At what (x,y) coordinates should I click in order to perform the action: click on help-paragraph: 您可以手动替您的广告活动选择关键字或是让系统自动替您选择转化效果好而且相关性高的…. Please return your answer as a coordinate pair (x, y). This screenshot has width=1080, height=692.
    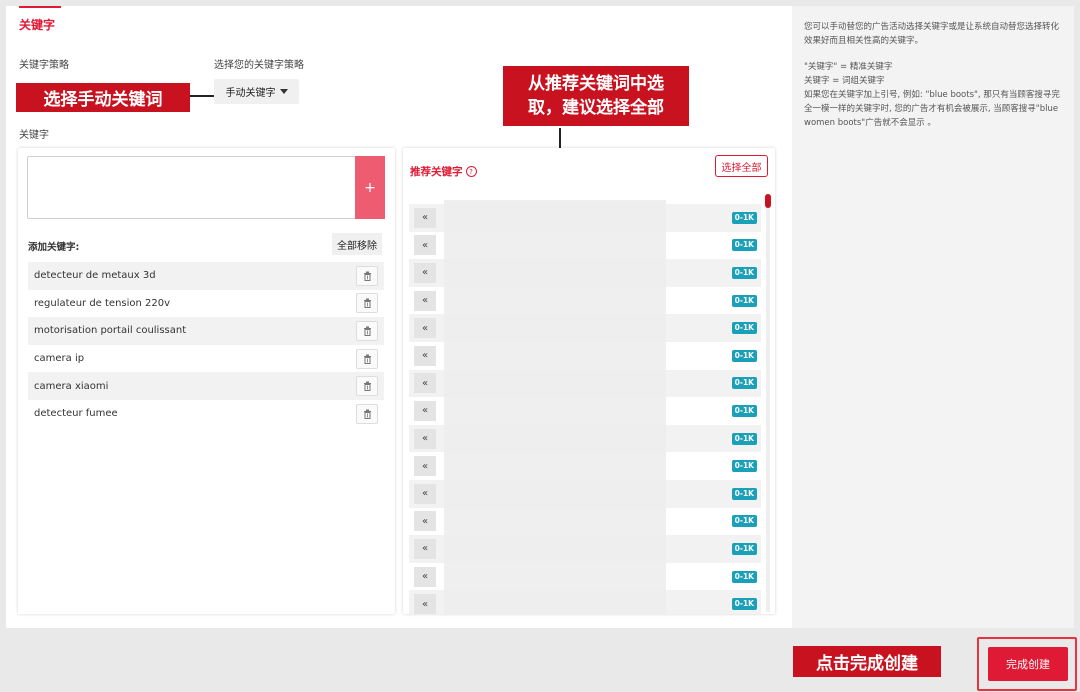
    Looking at the image, I should click on (933, 34).